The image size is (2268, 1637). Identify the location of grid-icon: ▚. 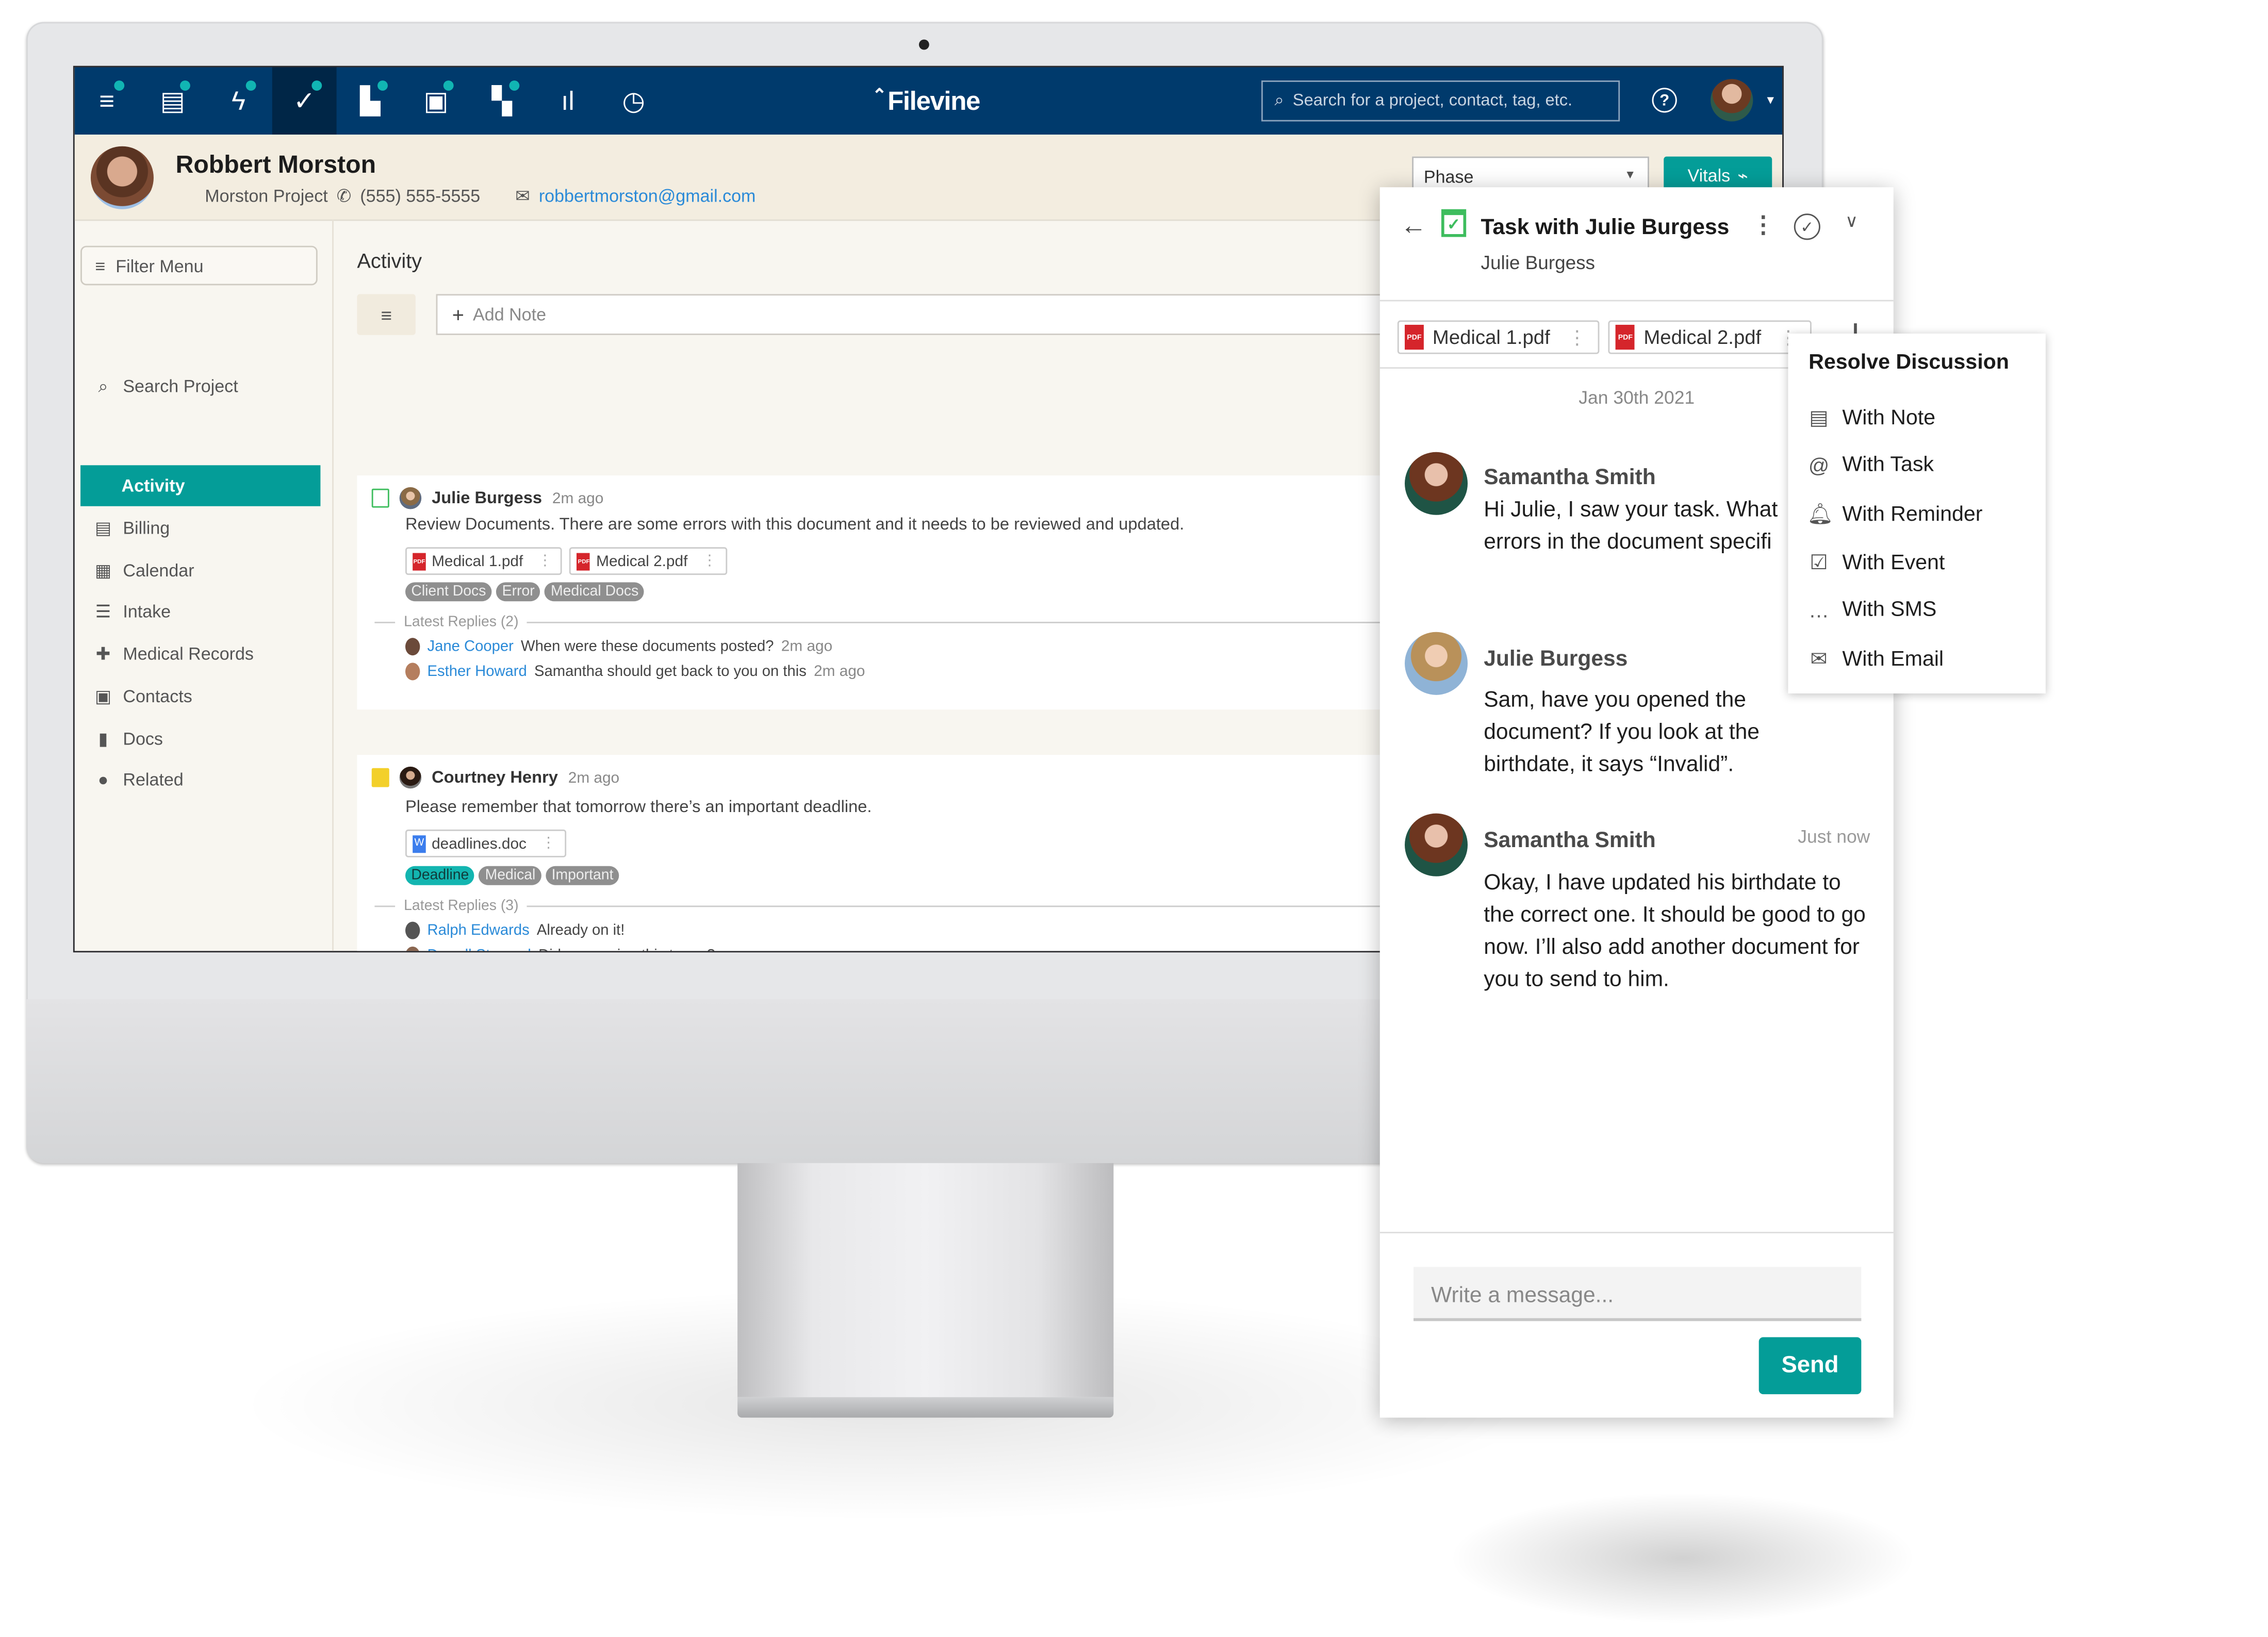
(502, 101).